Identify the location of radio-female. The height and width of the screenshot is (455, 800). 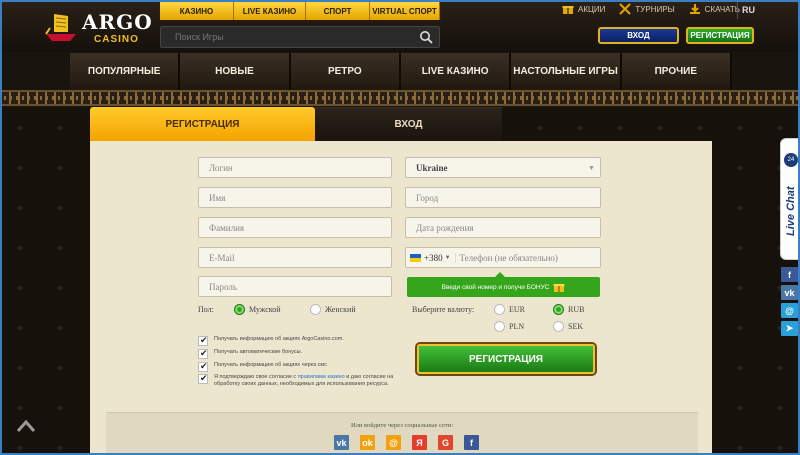
(315, 309).